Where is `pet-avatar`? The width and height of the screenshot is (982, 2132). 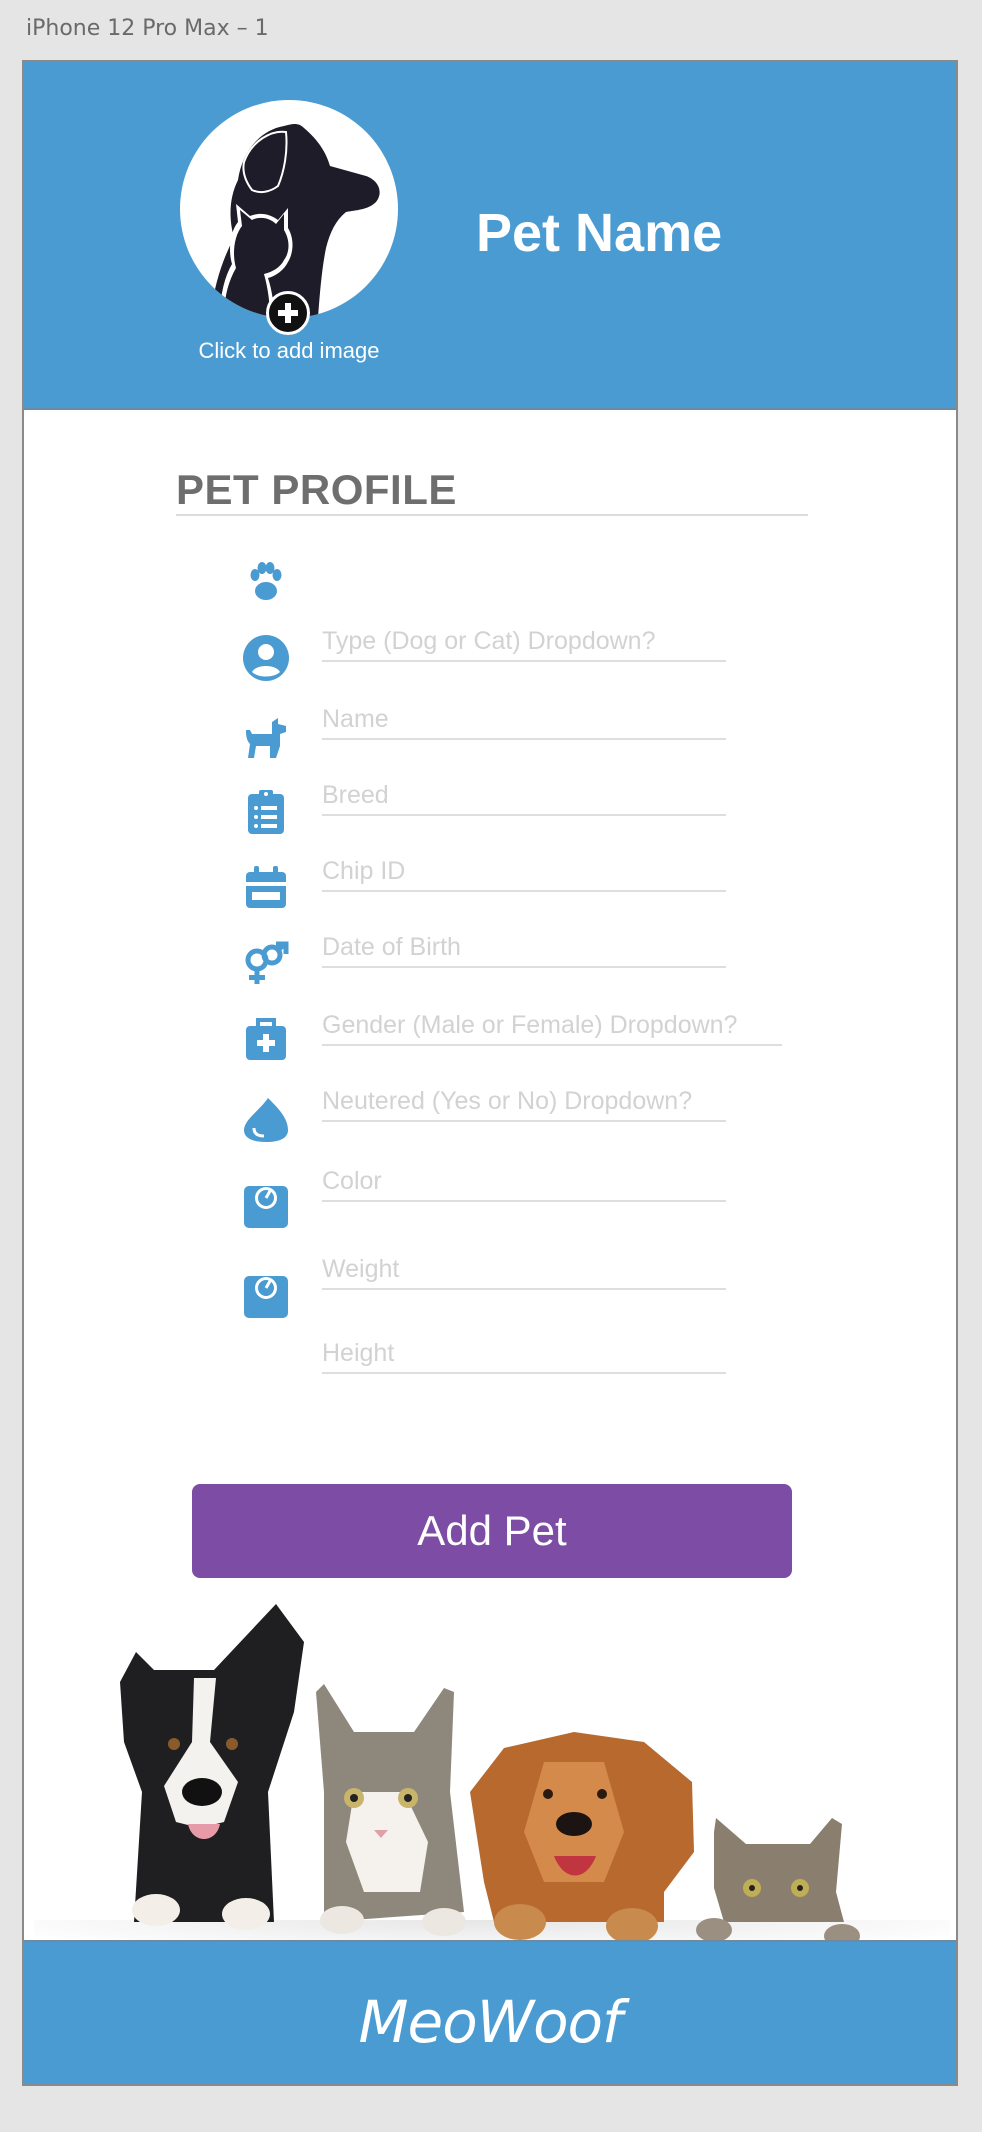 pet-avatar is located at coordinates (289, 209).